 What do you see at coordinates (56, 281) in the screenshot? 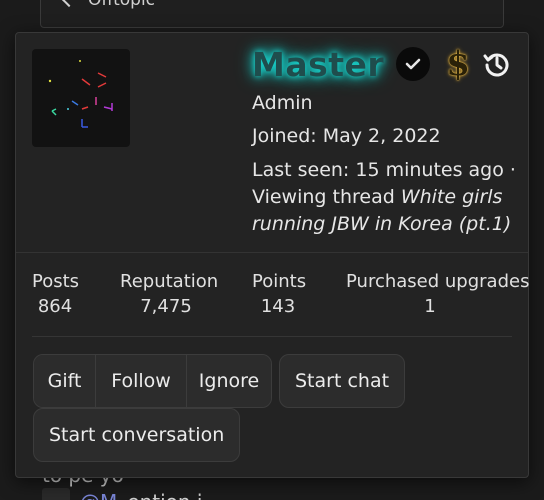
I see `stat-label: Posts` at bounding box center [56, 281].